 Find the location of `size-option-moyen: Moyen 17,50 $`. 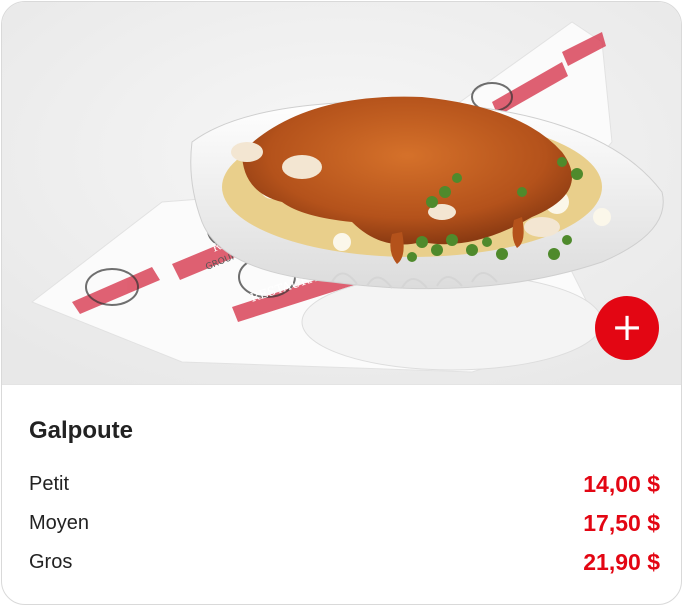

size-option-moyen: Moyen 17,50 $ is located at coordinates (344, 524).